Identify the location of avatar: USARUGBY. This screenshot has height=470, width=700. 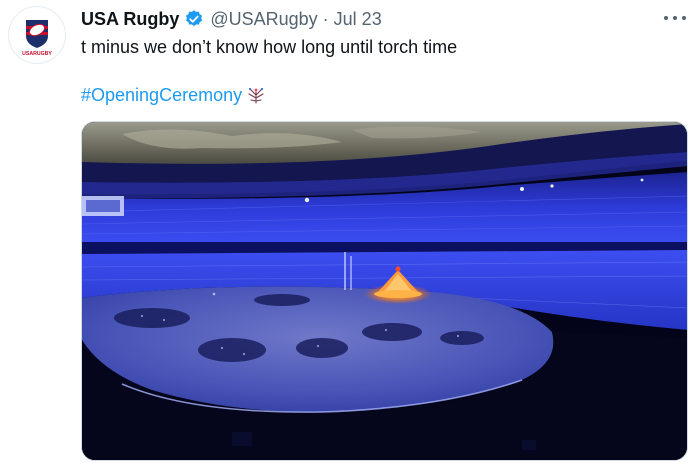
(37, 35).